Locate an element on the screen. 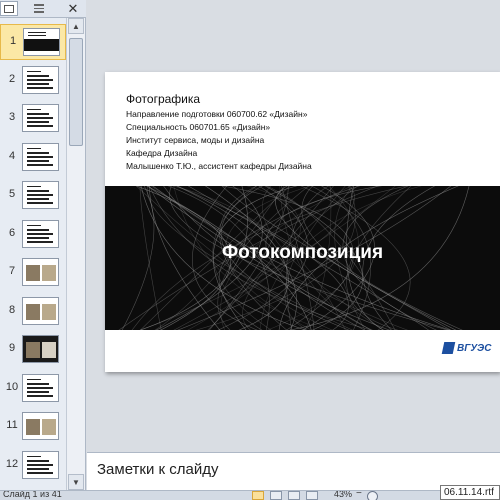 Image resolution: width=500 pixels, height=500 pixels. slide-thumbnail-row: 6 is located at coordinates (33, 235).